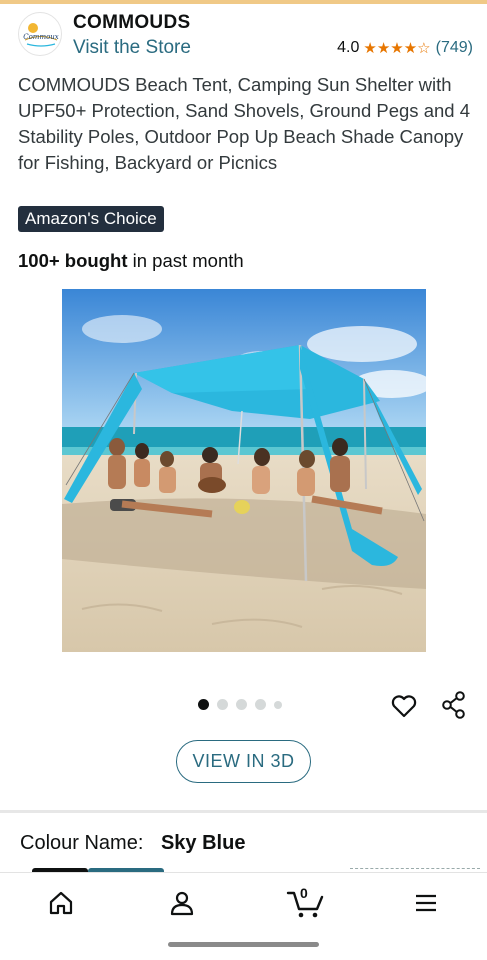  I want to click on store-logo: Commoux, so click(40, 34).